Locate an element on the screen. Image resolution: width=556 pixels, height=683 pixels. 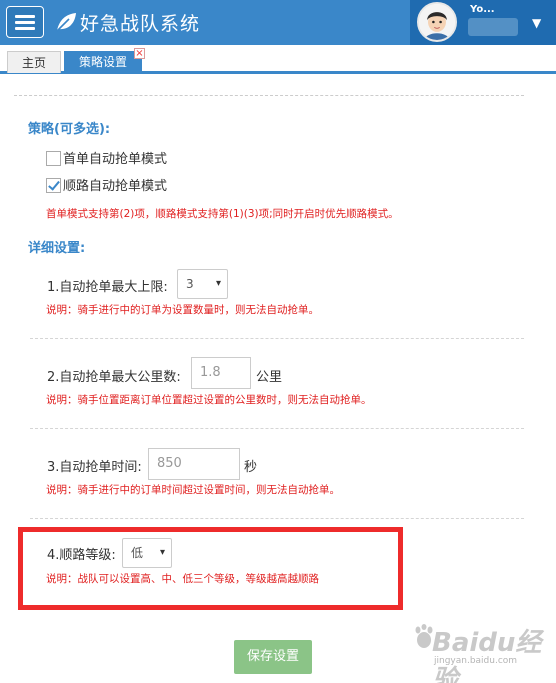
select-value: 低 is located at coordinates (137, 553).